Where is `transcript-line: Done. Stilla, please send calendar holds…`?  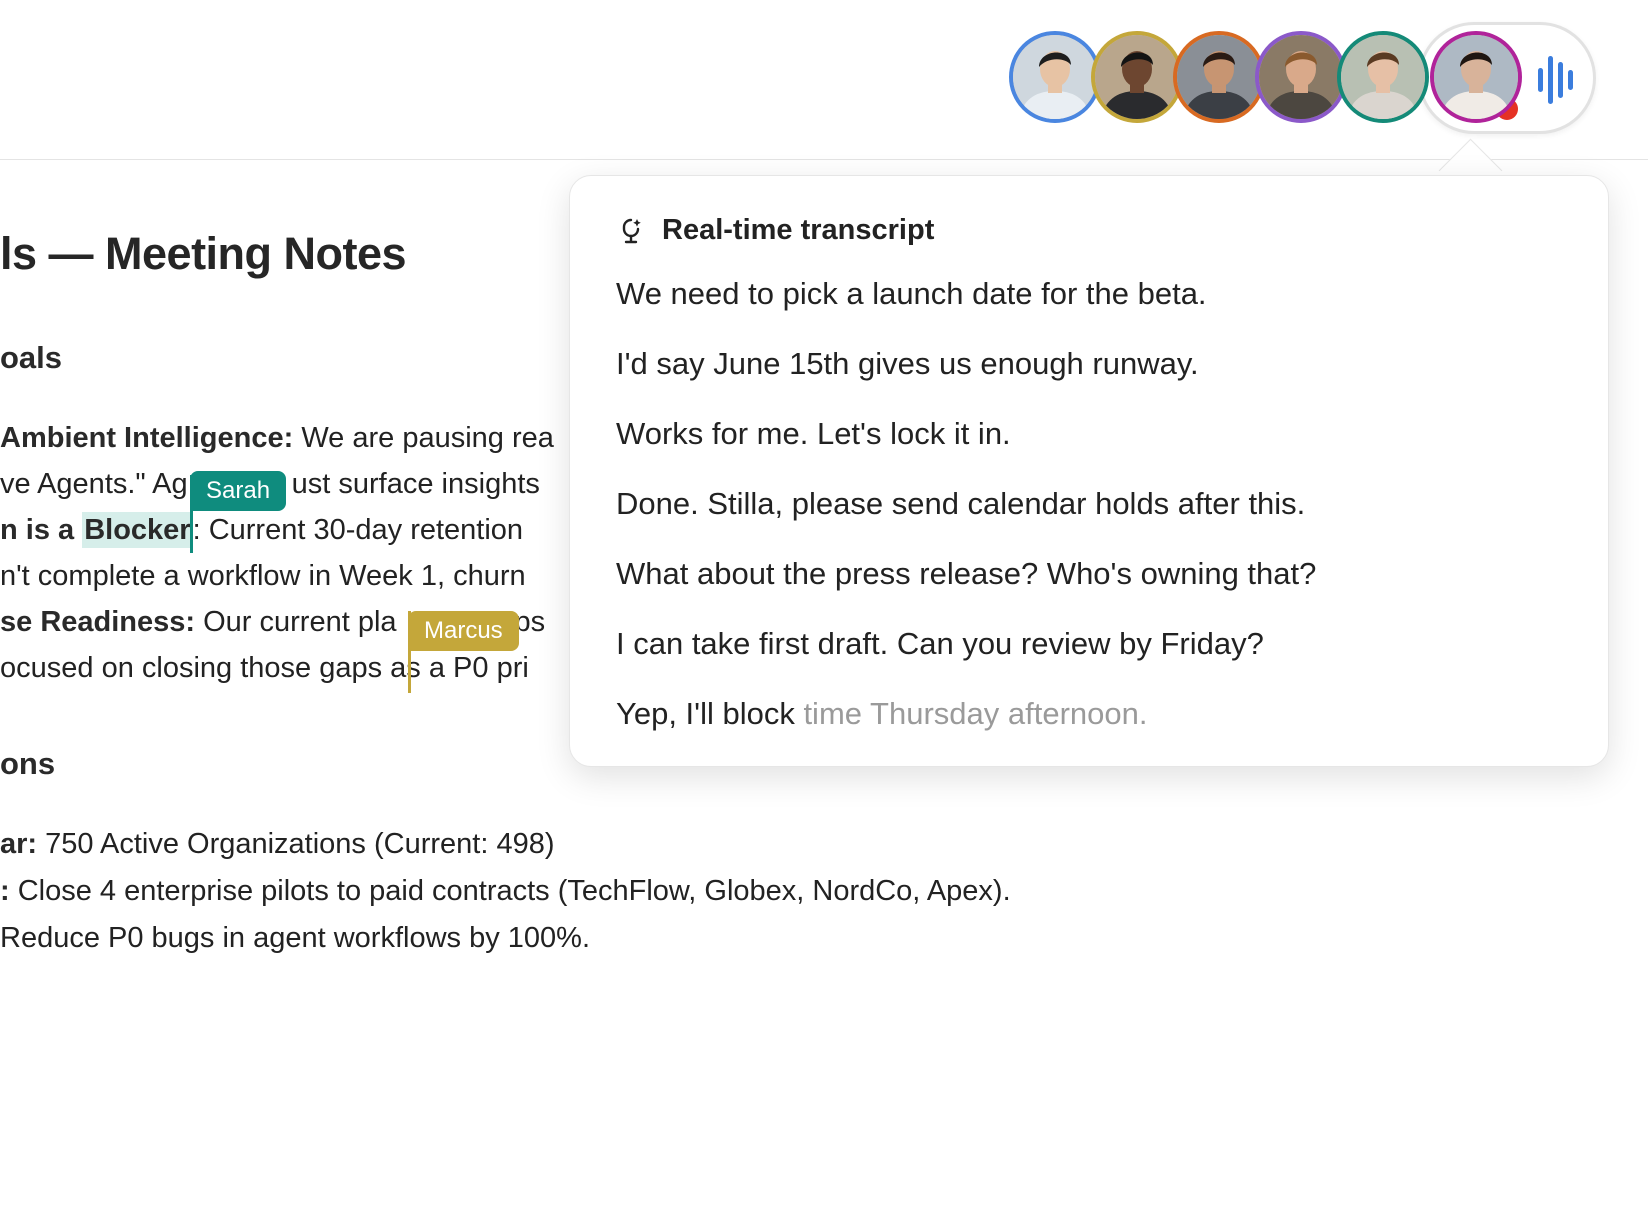 transcript-line: Done. Stilla, please send calendar holds… is located at coordinates (961, 503).